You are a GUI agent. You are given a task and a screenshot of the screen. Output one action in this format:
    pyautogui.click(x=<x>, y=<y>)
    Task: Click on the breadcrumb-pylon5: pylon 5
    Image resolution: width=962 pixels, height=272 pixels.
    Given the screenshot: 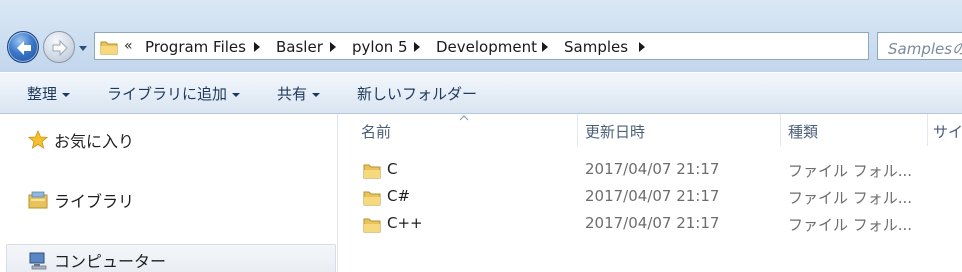 What is the action you would take?
    pyautogui.click(x=380, y=47)
    